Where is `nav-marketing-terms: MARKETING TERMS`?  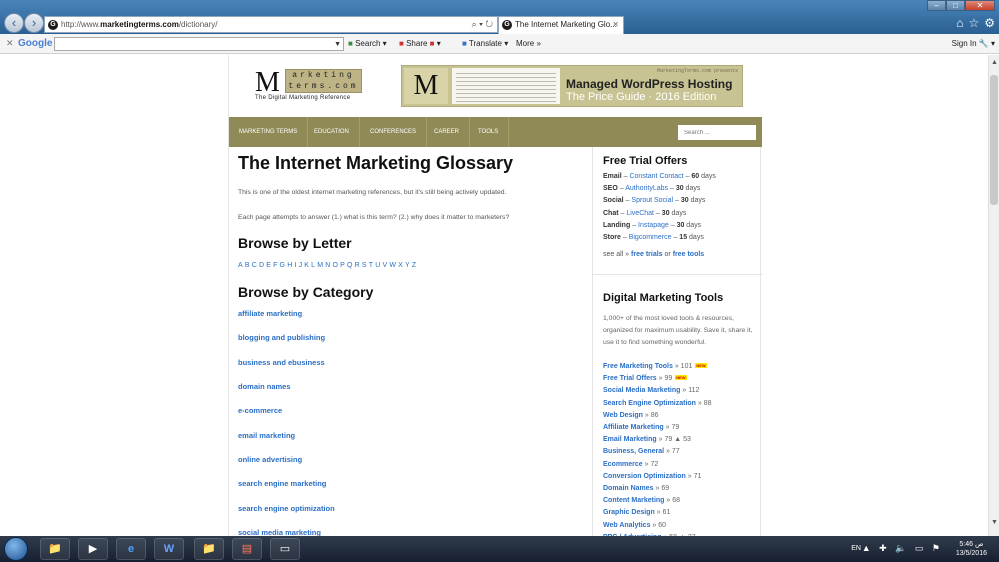 nav-marketing-terms: MARKETING TERMS is located at coordinates (269, 132).